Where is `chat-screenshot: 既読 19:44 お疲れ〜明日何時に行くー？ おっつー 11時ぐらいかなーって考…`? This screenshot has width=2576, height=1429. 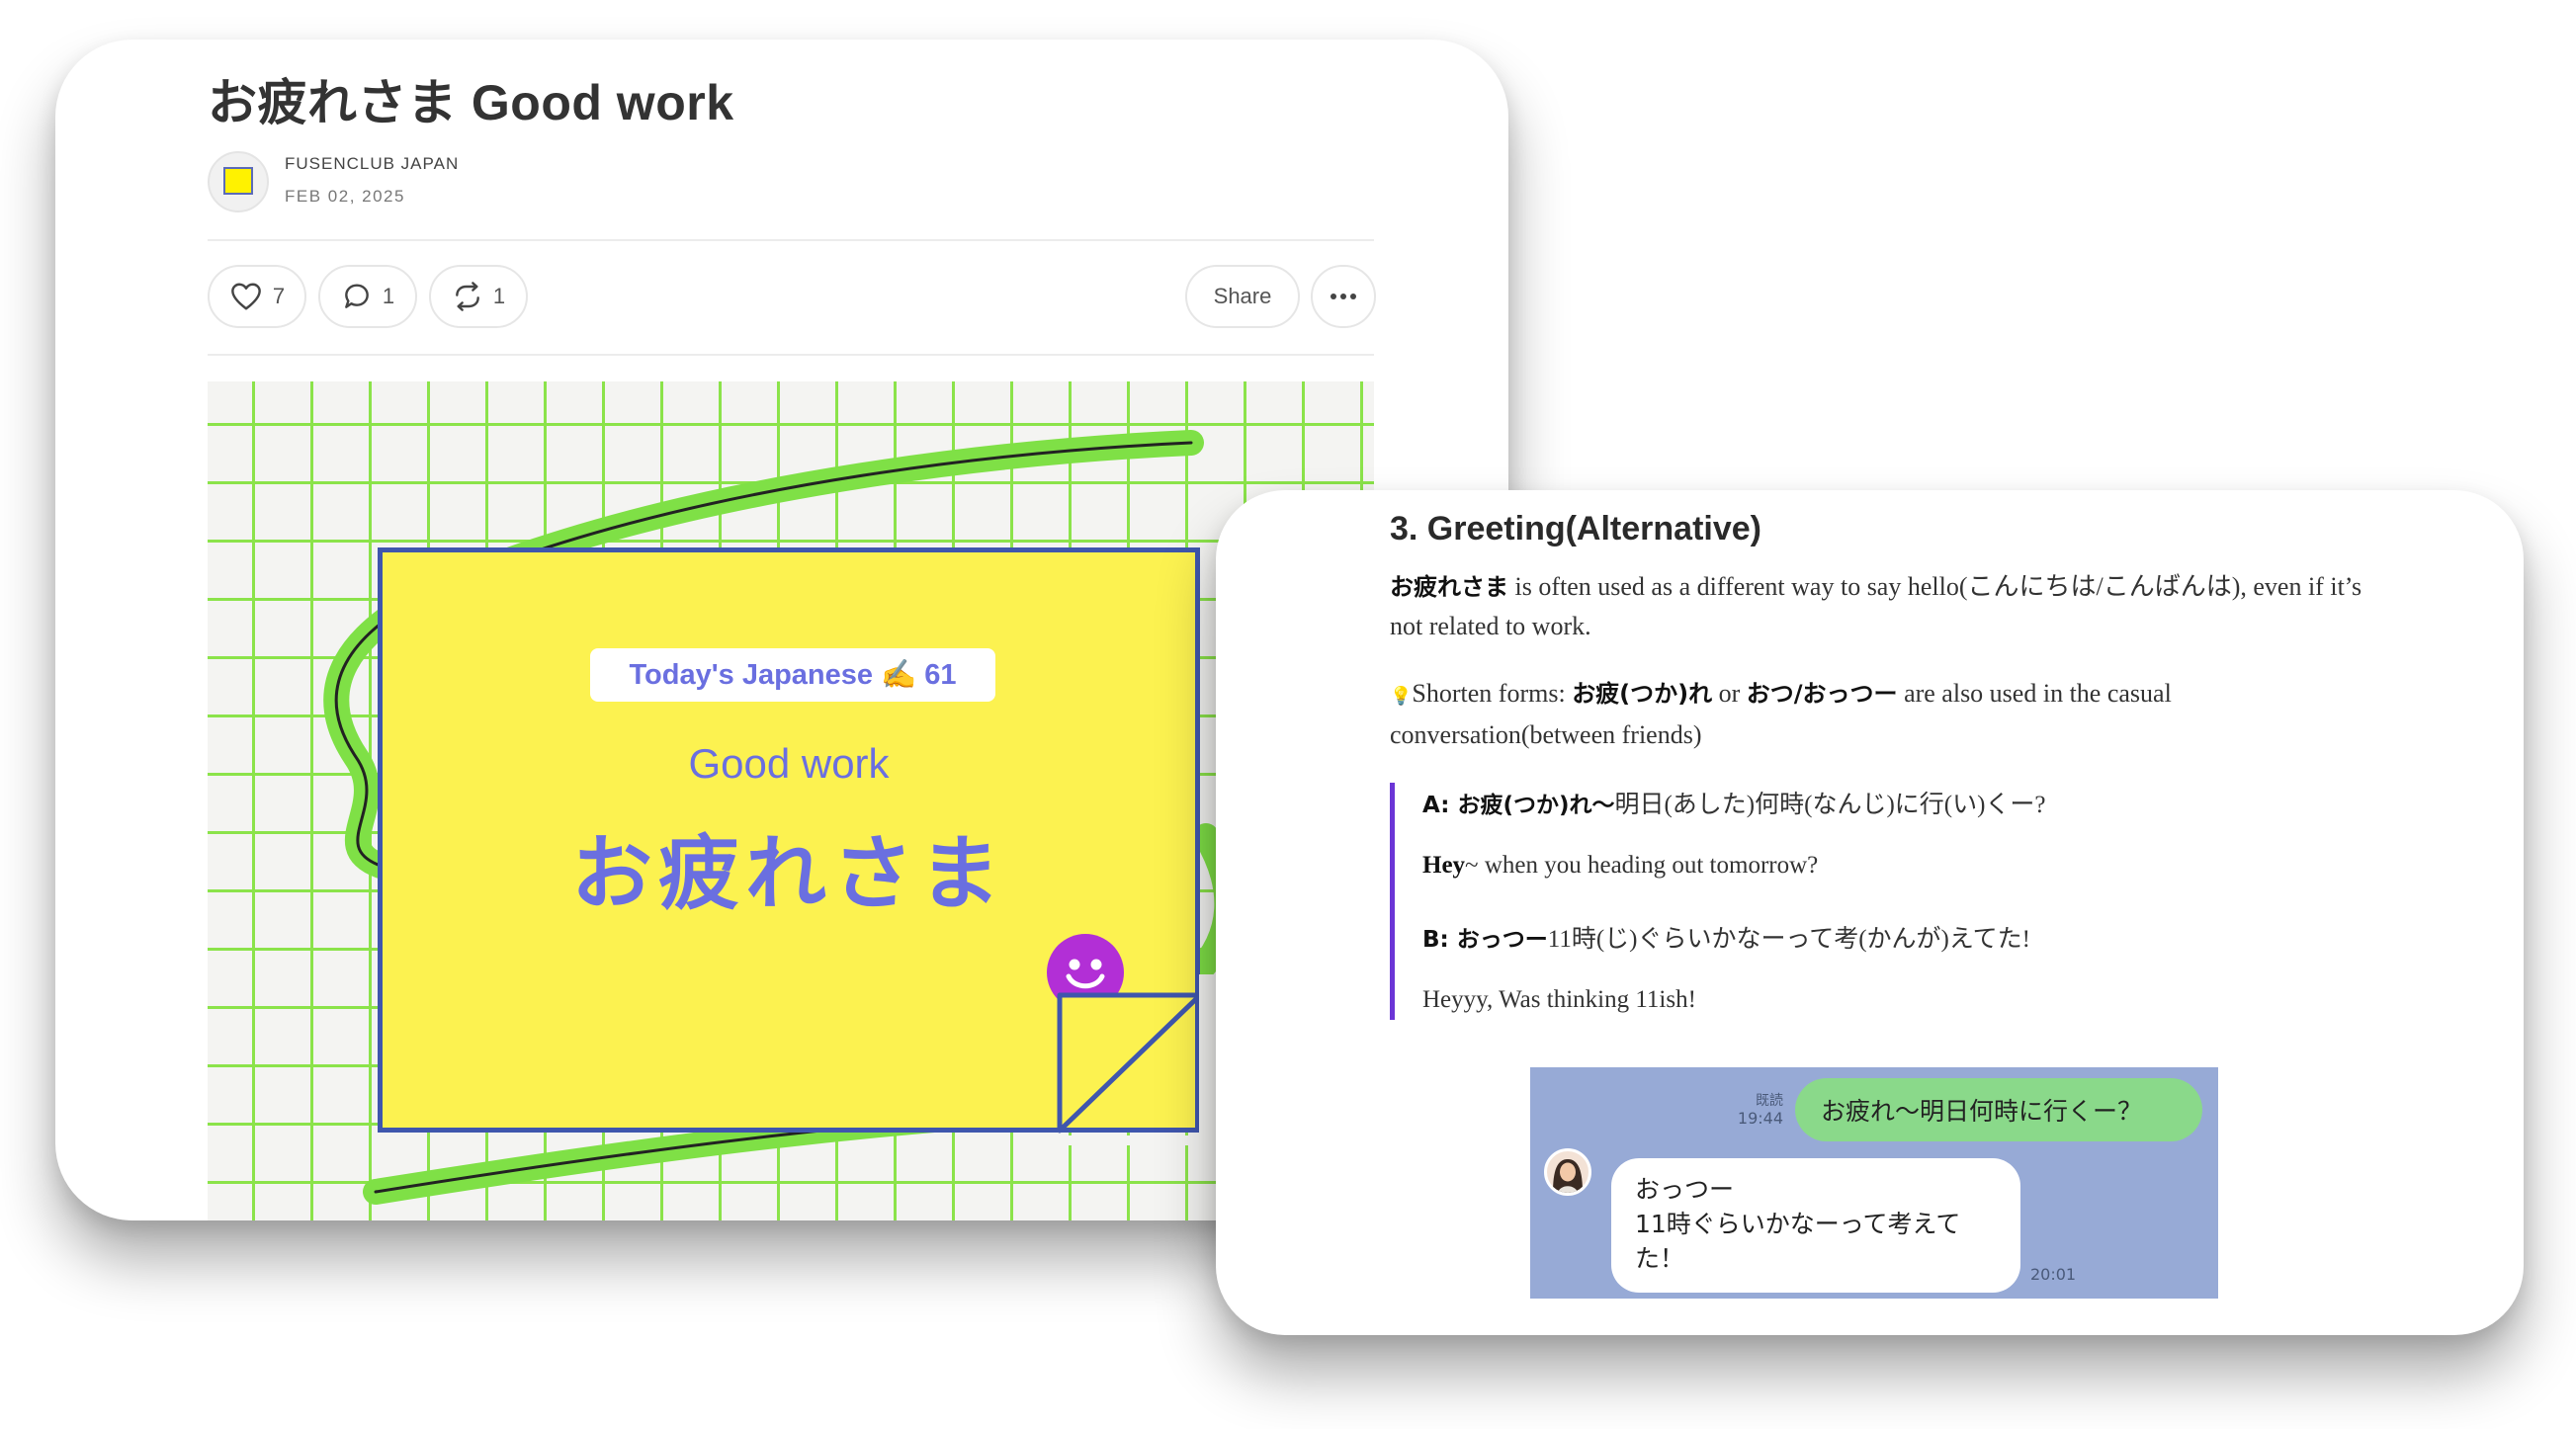 chat-screenshot: 既読 19:44 お疲れ〜明日何時に行くー？ おっつー 11時ぐらいかなーって考… is located at coordinates (1874, 1183).